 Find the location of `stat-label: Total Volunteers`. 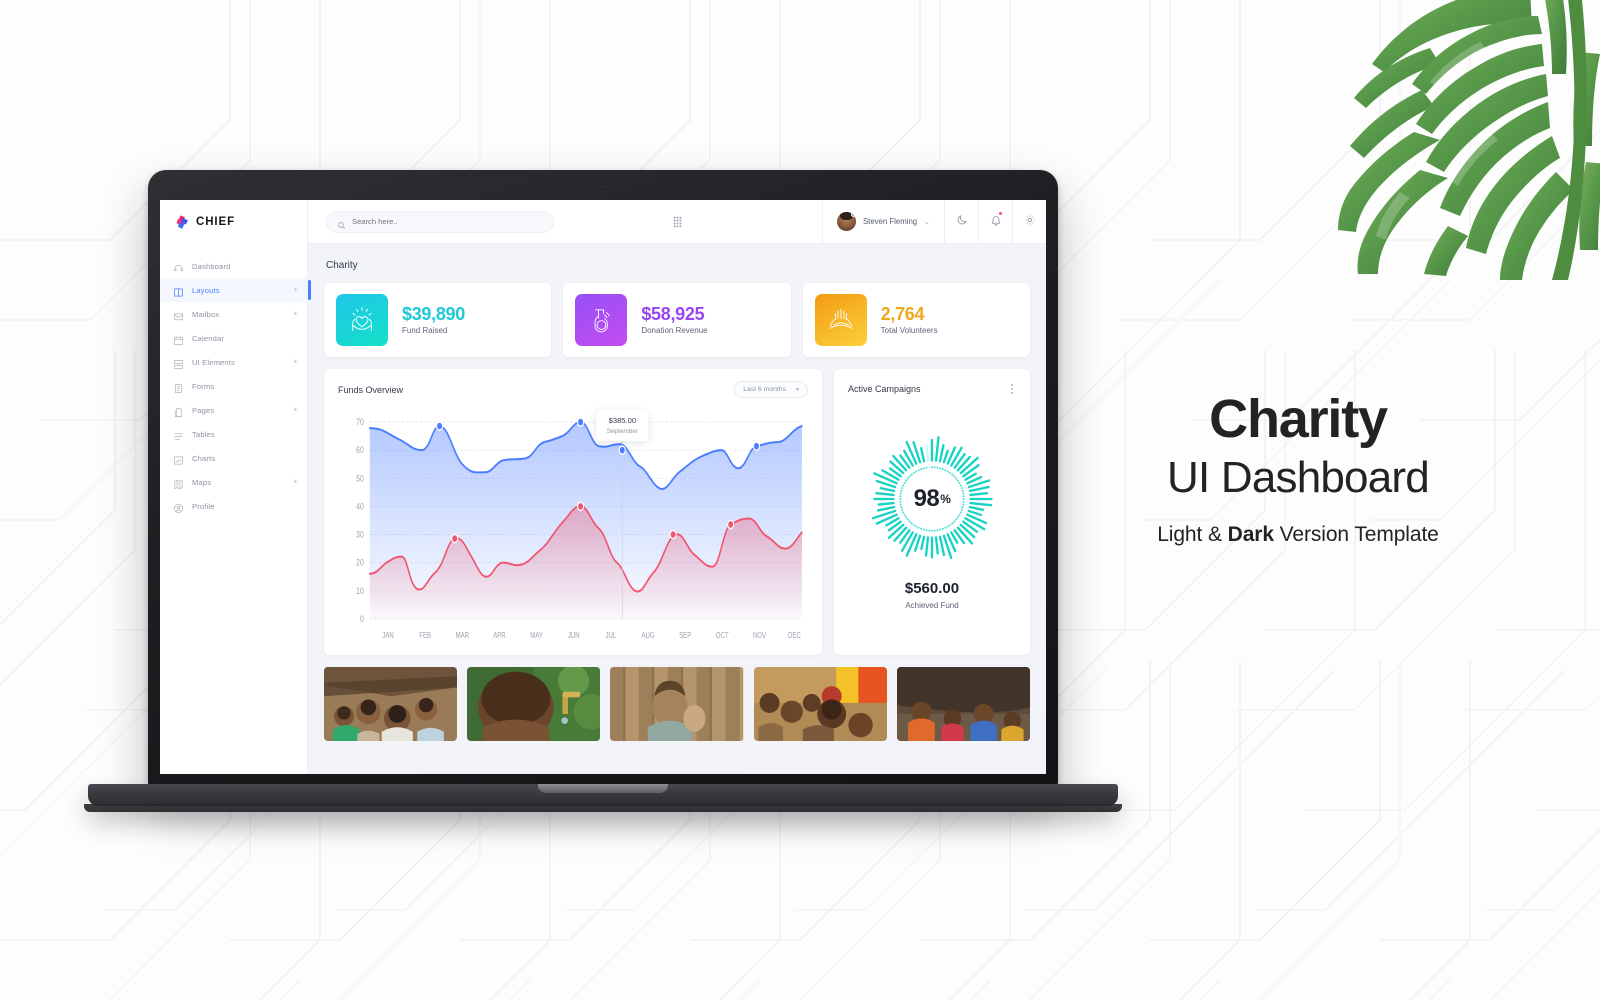

stat-label: Total Volunteers is located at coordinates (909, 331).